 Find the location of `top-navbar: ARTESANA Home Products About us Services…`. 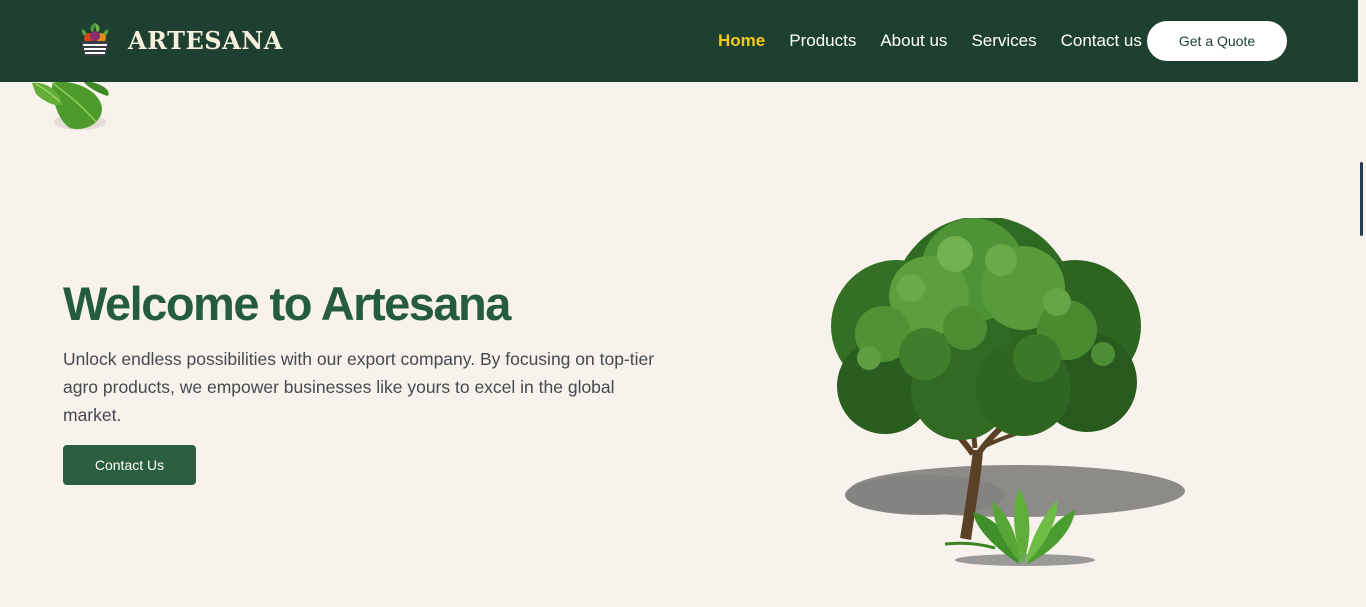

top-navbar: ARTESANA Home Products About us Services… is located at coordinates (679, 41).